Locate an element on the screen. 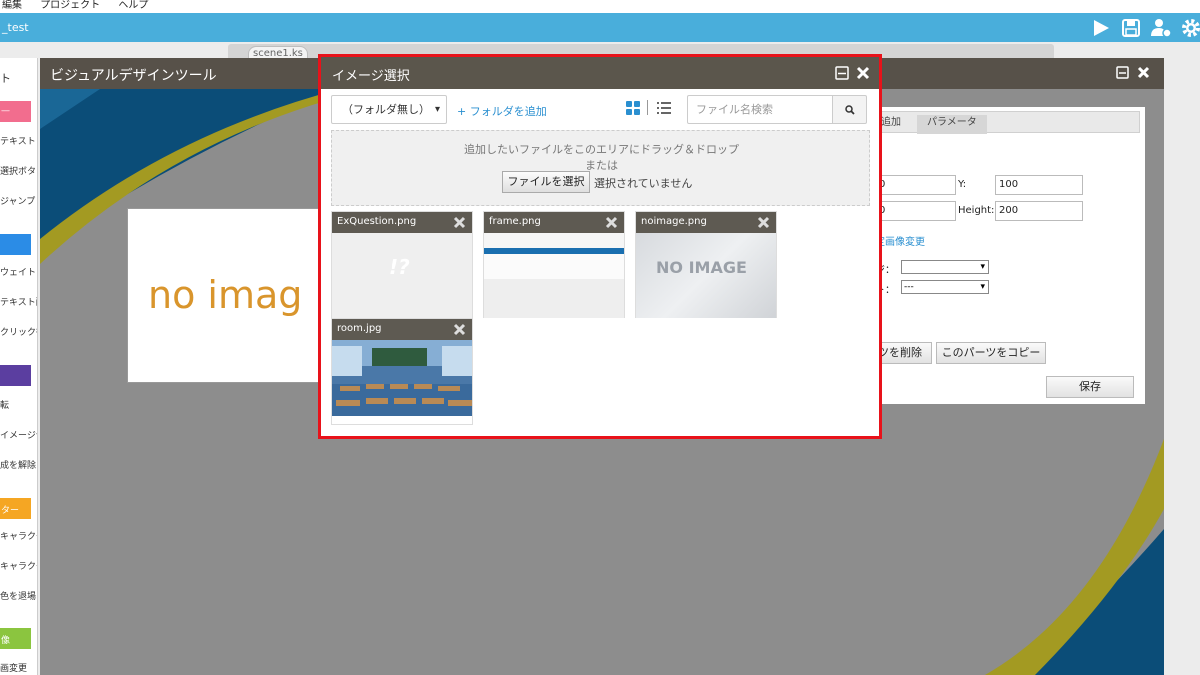 This screenshot has width=1200, height=675. sidebar-category-label: 像 is located at coordinates (6, 641).